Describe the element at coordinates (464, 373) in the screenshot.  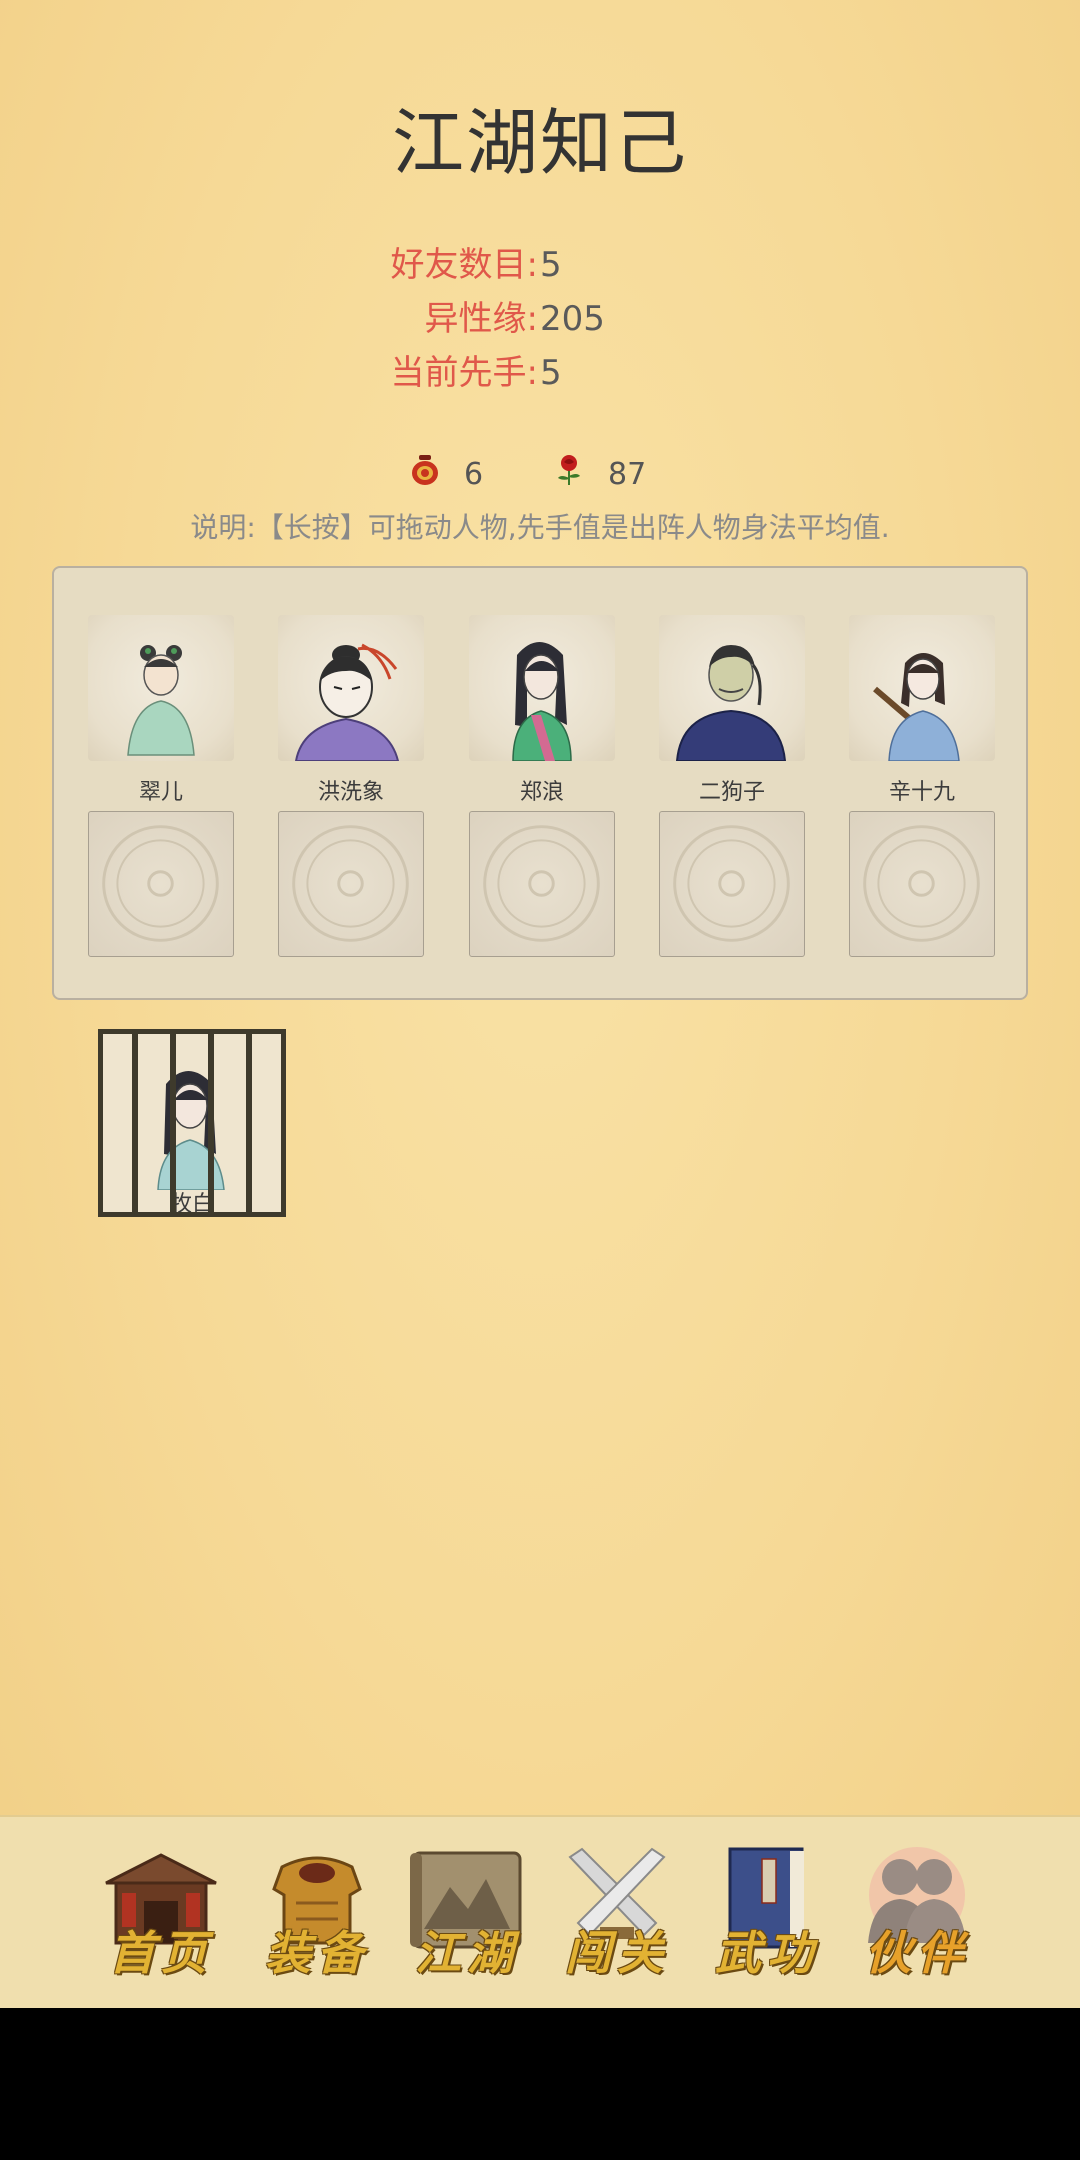
I see `stat-label: 当前先手:` at that location.